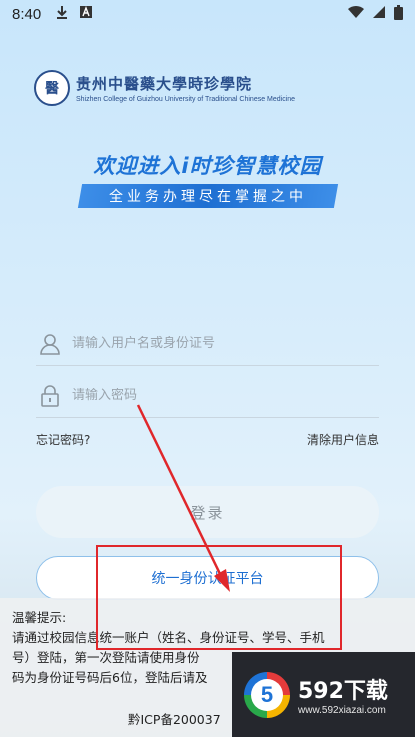 This screenshot has height=737, width=415. I want to click on user-icon, so click(50, 344).